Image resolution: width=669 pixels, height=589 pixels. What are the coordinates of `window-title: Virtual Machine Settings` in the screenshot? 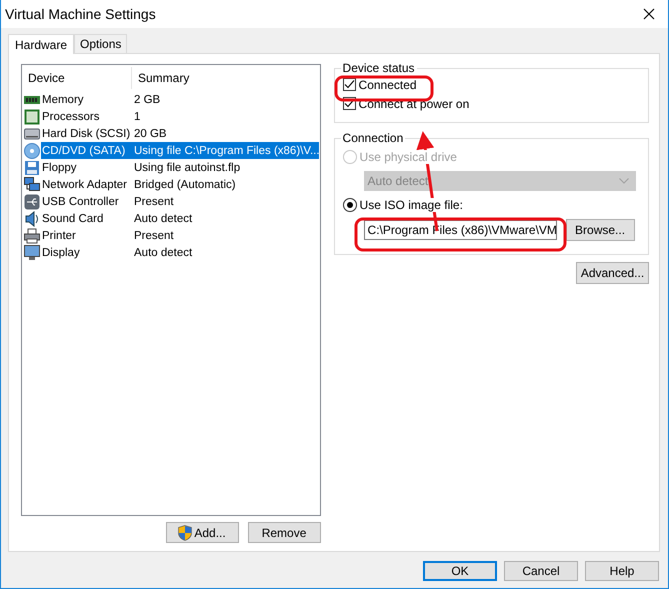 It's located at (80, 14).